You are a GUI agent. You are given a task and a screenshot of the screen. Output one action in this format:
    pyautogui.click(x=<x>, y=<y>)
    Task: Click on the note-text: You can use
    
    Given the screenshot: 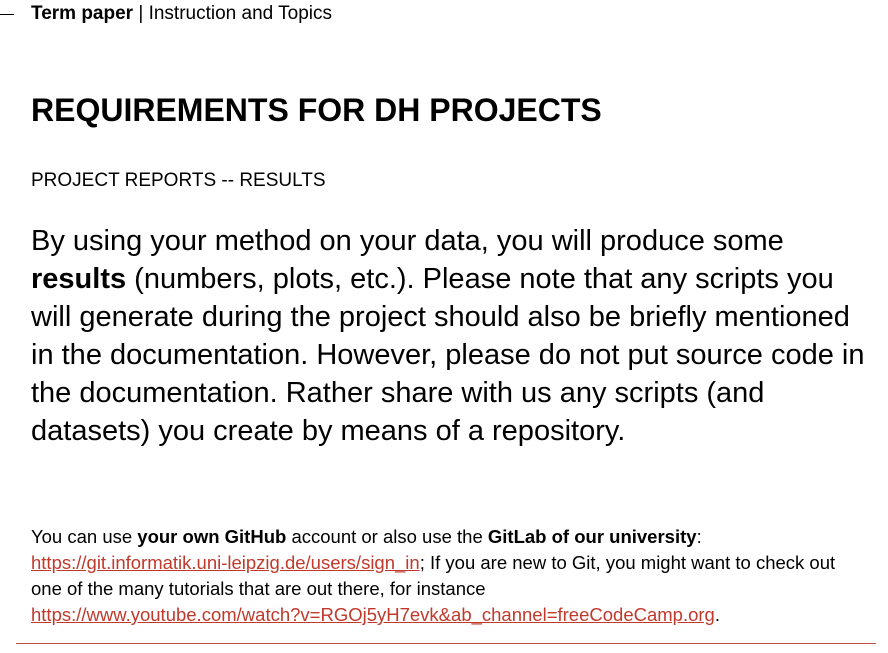 What is the action you would take?
    pyautogui.click(x=84, y=536)
    